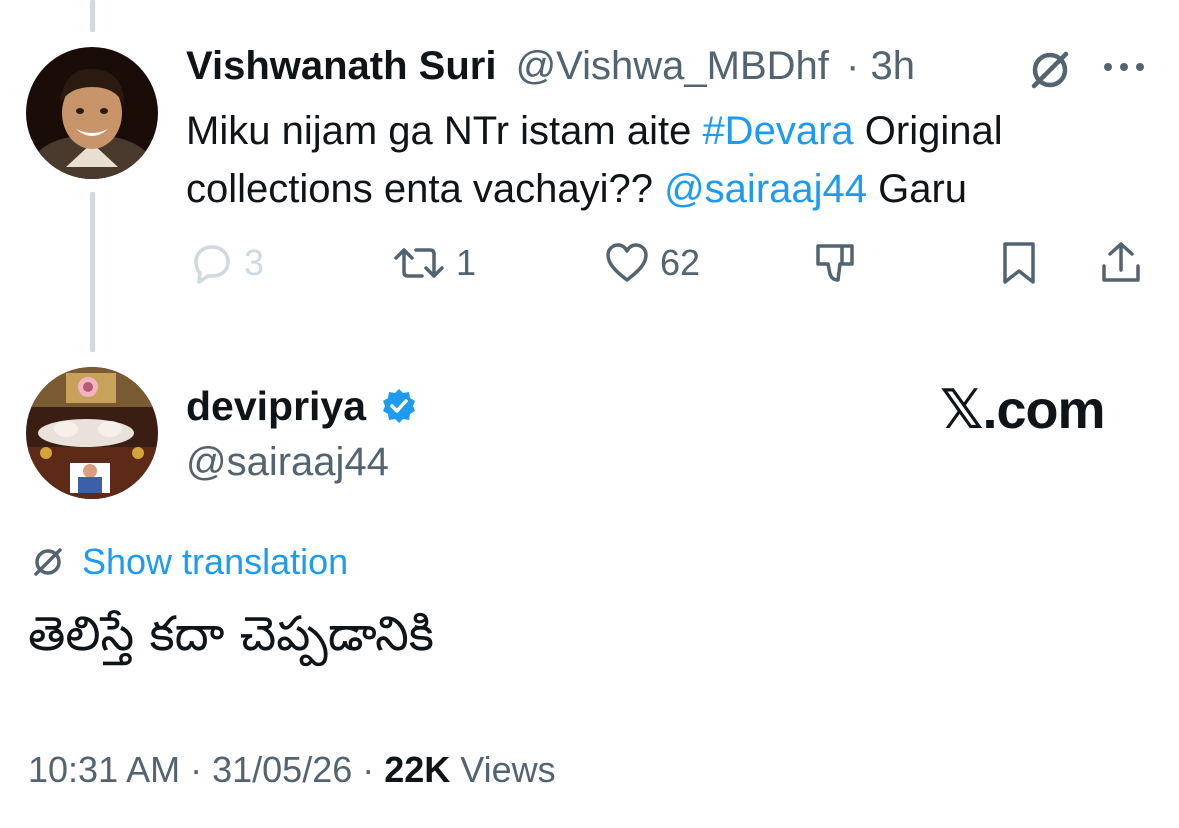 The image size is (1179, 828). What do you see at coordinates (287, 462) in the screenshot?
I see `main-author-handle: @sairaaj44` at bounding box center [287, 462].